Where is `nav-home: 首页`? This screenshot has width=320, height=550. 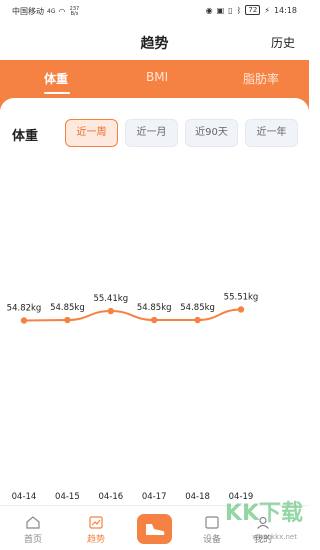 nav-home: 首页 is located at coordinates (33, 528).